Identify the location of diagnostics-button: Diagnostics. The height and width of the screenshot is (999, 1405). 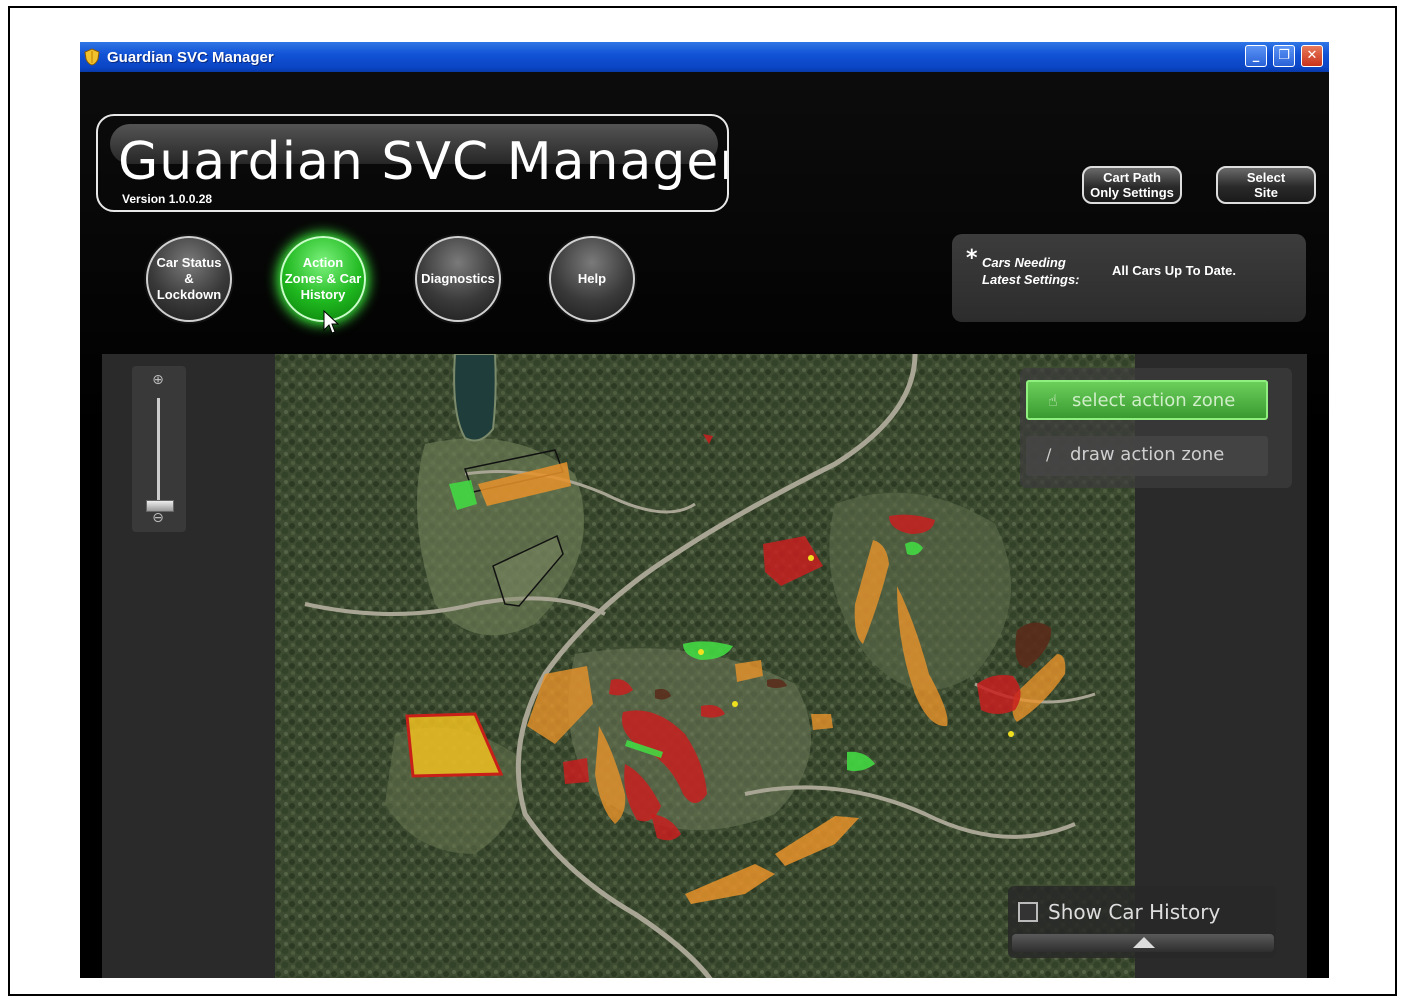
(458, 279).